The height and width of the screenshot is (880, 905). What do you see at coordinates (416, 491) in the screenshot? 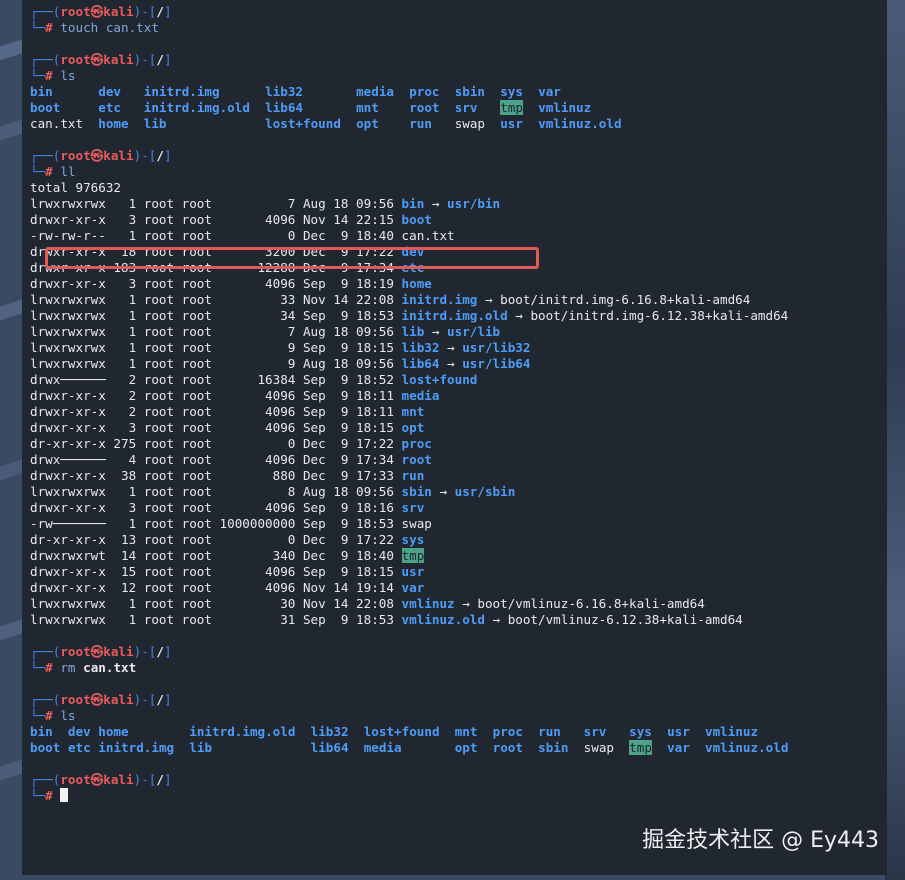
I see `ll-name: sbin` at bounding box center [416, 491].